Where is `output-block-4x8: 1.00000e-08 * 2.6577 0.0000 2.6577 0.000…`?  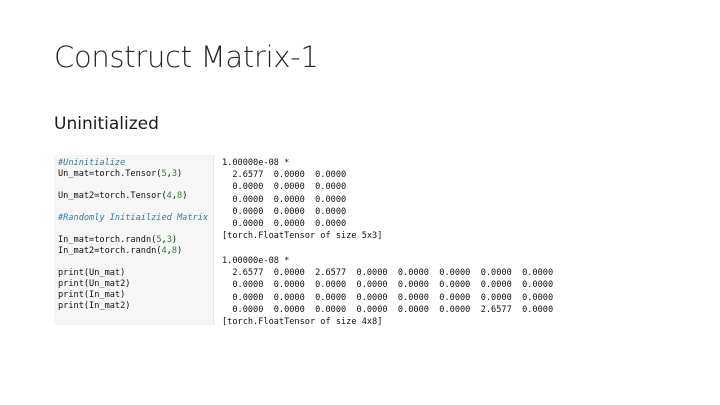
output-block-4x8: 1.00000e-08 * 2.6577 0.0000 2.6577 0.000… is located at coordinates (387, 291).